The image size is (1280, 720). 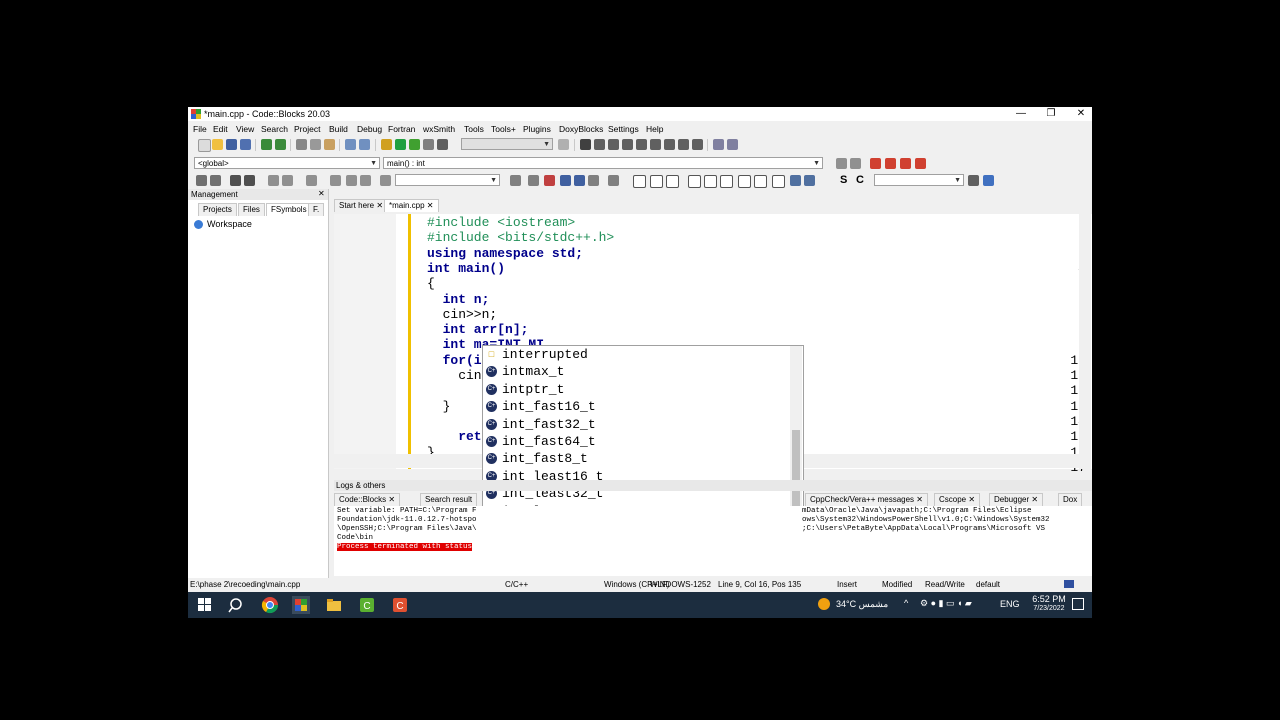 What do you see at coordinates (367, 605) in the screenshot?
I see `app-green-icon: C` at bounding box center [367, 605].